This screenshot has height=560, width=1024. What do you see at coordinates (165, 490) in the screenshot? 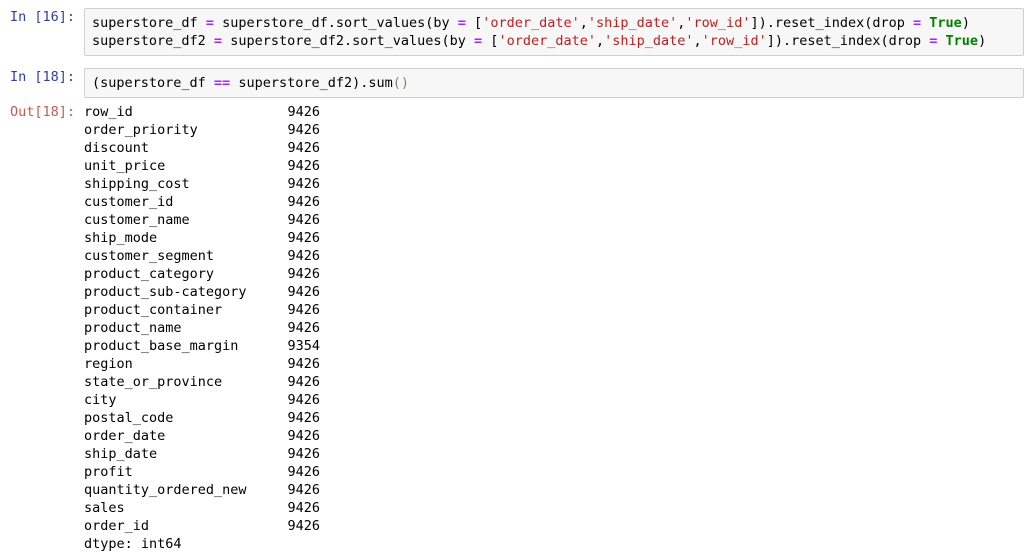
I see `series-row-label: quantity_ordered_new` at bounding box center [165, 490].